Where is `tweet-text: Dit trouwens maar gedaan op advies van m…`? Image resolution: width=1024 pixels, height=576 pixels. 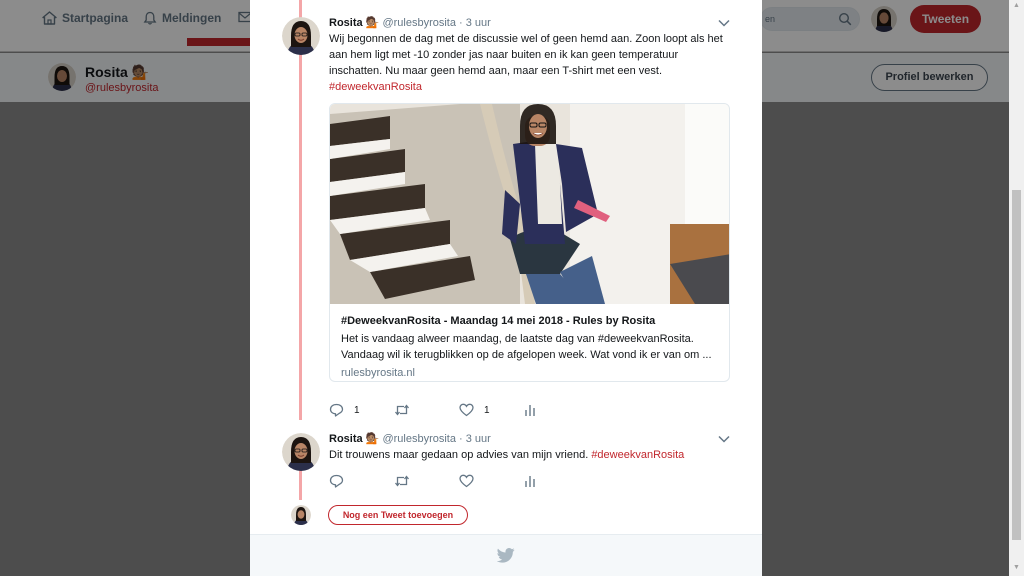
tweet-text: Dit trouwens maar gedaan op advies van m… is located at coordinates (531, 455).